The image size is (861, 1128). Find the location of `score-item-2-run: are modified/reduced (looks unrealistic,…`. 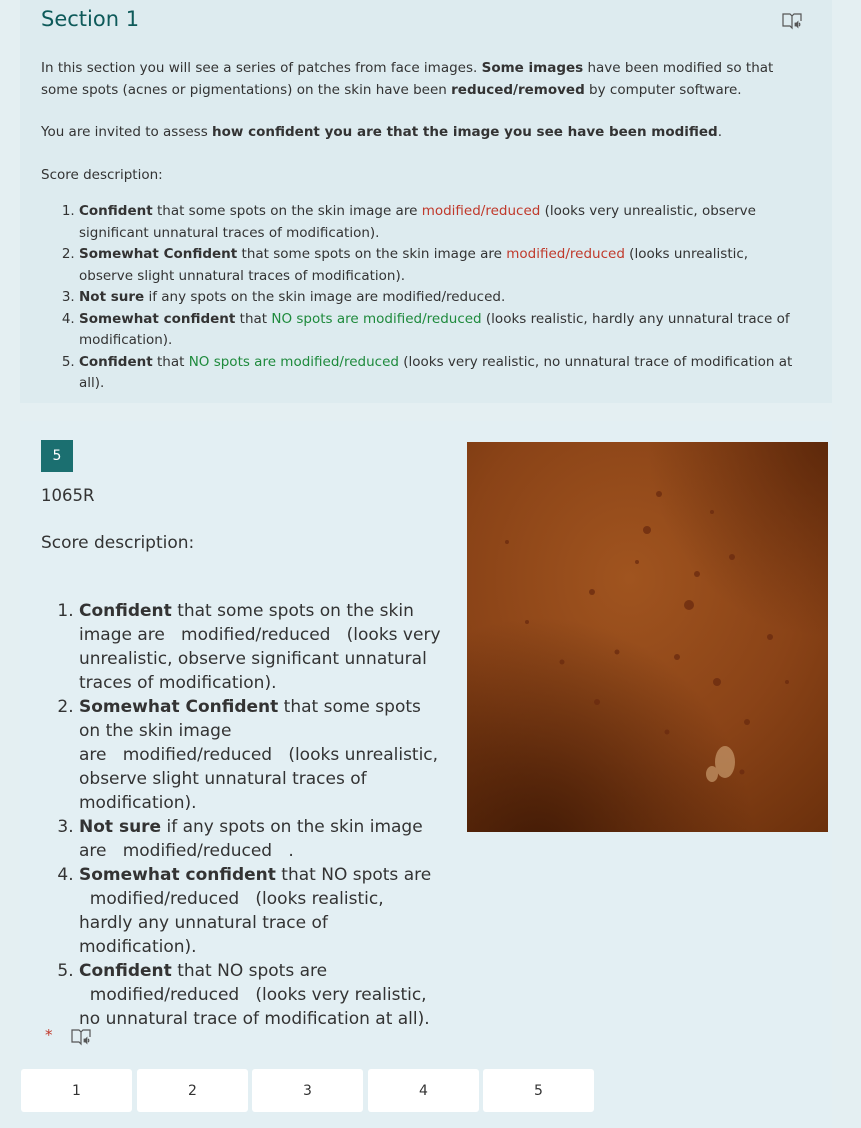

score-item-2-run: are modified/reduced (looks unrealistic,… is located at coordinates (259, 779).